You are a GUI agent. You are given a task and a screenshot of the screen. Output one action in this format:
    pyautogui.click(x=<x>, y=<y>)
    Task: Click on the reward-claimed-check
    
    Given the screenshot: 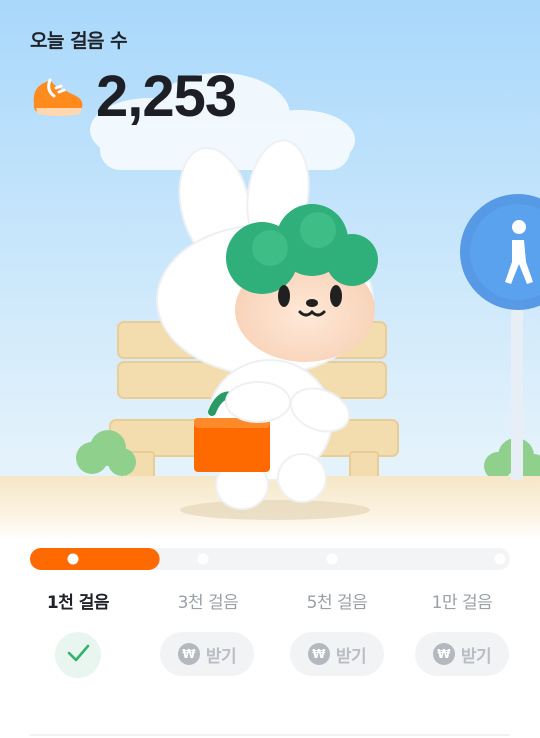 What is the action you would take?
    pyautogui.click(x=78, y=655)
    